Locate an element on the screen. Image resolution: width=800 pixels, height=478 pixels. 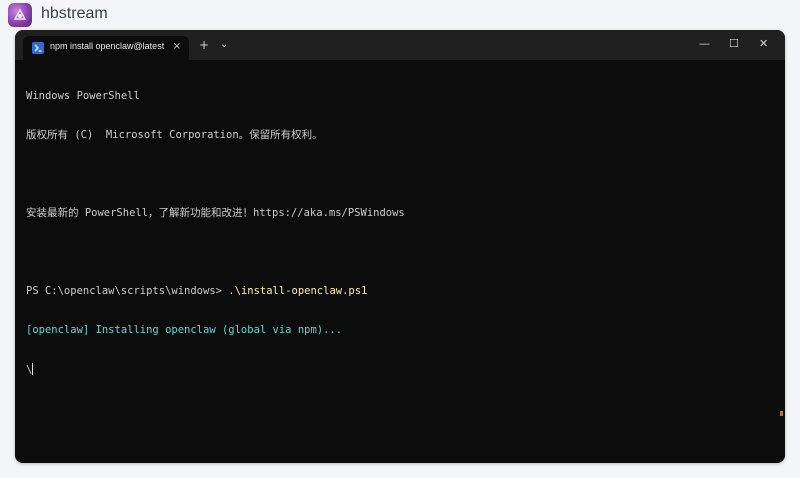
terminal-line: Windows PowerShell is located at coordinates (83, 96).